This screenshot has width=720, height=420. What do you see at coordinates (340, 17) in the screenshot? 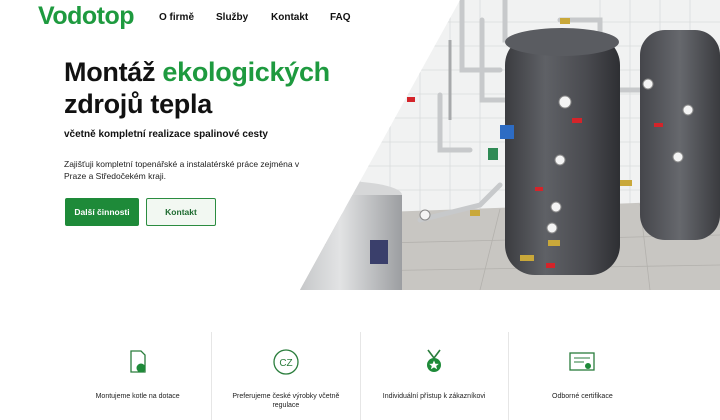
I see `nav-faq: FAQ` at bounding box center [340, 17].